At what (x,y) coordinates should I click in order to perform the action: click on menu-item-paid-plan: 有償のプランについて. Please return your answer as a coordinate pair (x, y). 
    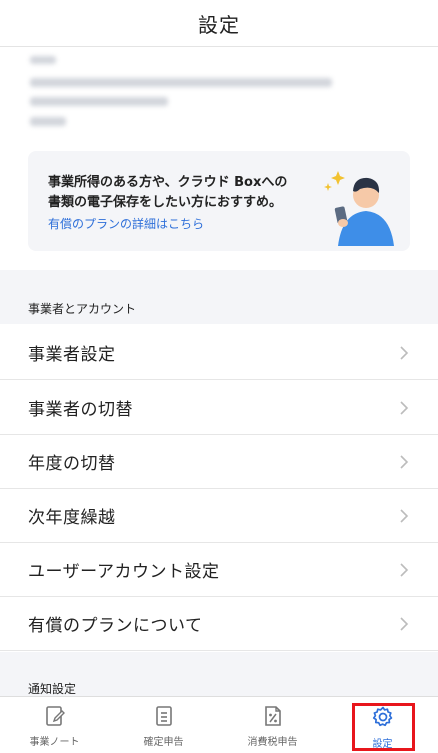
    Looking at the image, I should click on (219, 624).